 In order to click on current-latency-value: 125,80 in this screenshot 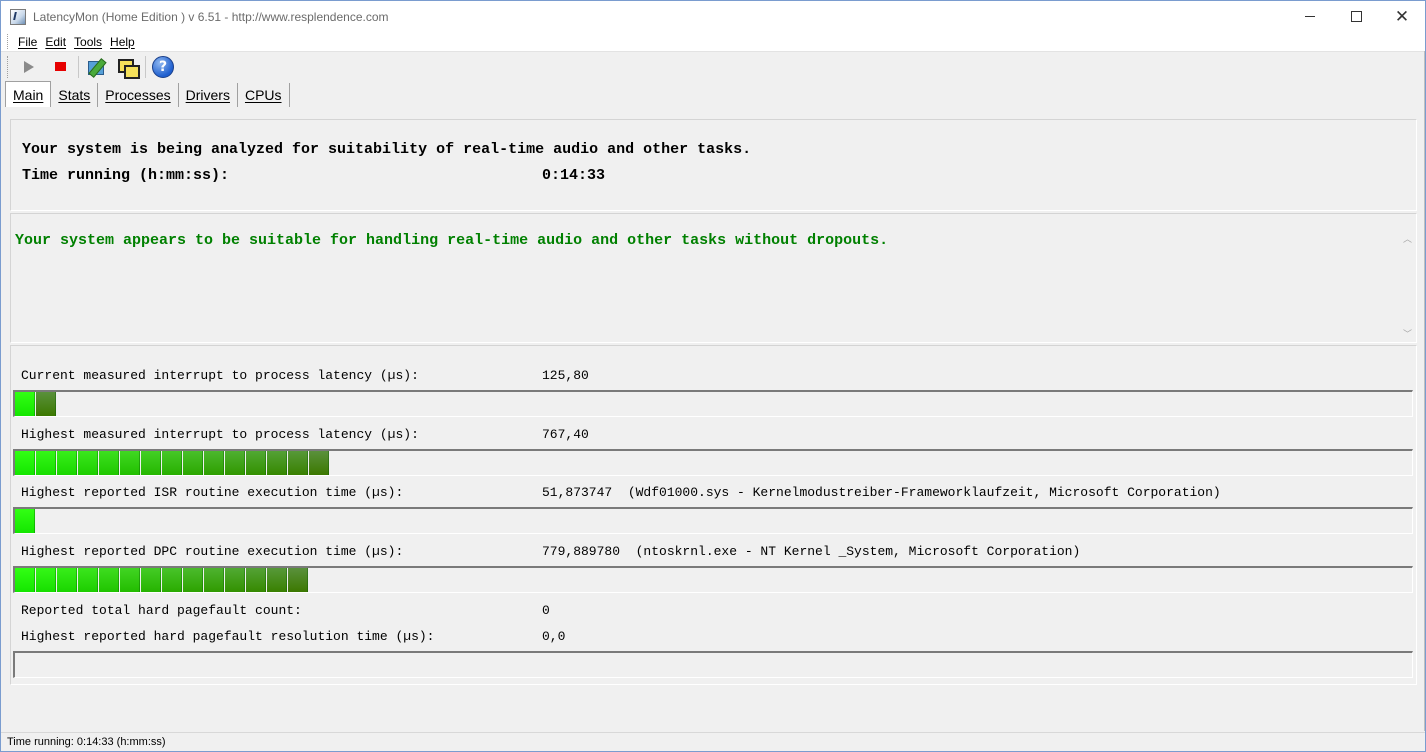, I will do `click(565, 375)`.